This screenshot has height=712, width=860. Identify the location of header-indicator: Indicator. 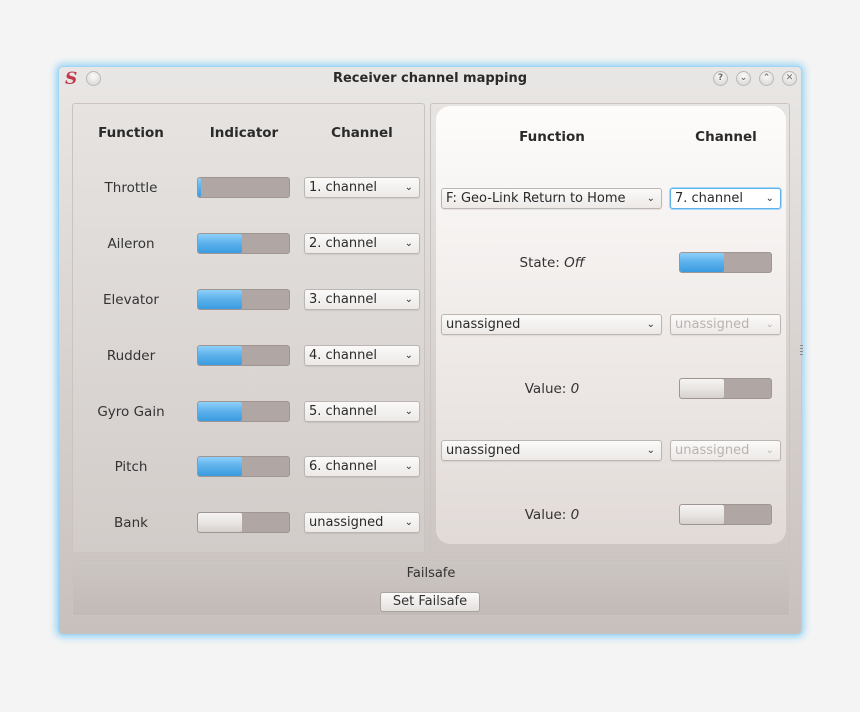
(244, 133).